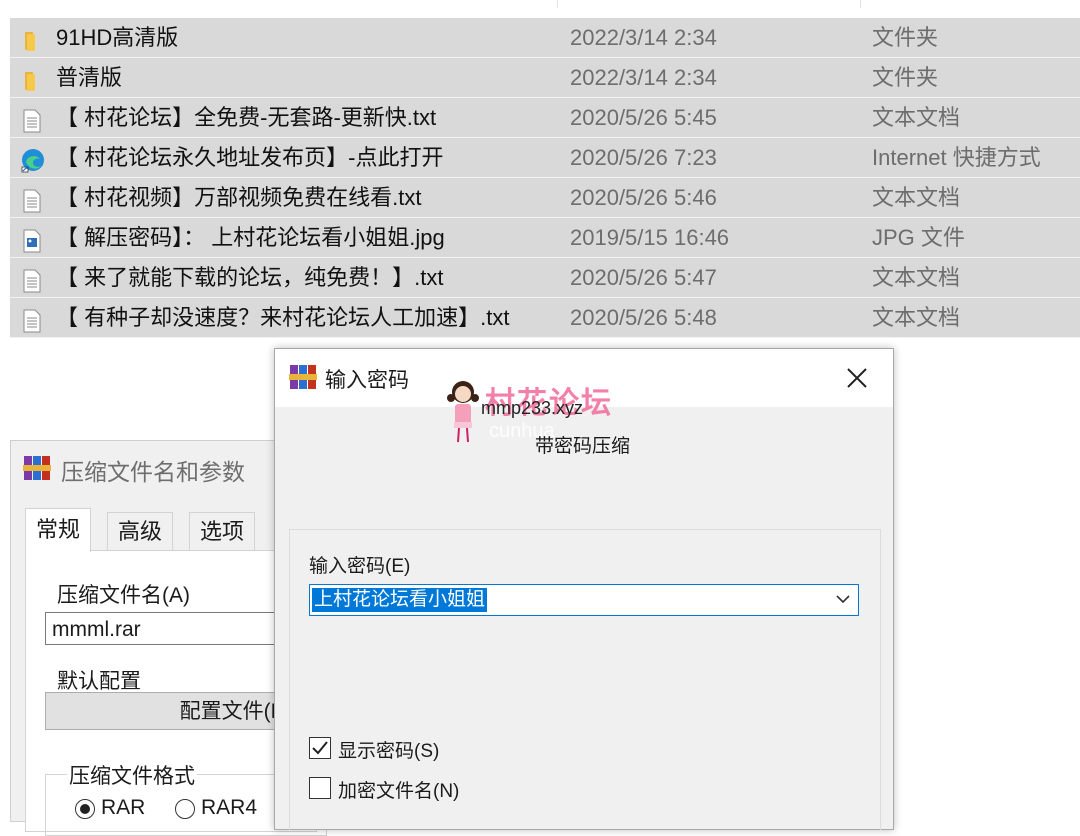 This screenshot has height=836, width=1080. I want to click on girl-mascot-icon, so click(463, 412).